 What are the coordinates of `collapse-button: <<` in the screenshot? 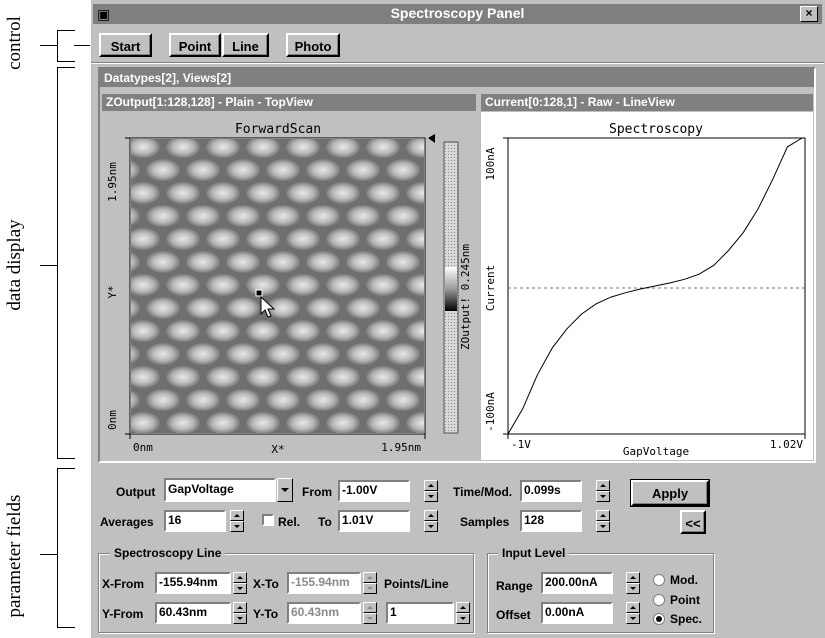 It's located at (693, 522).